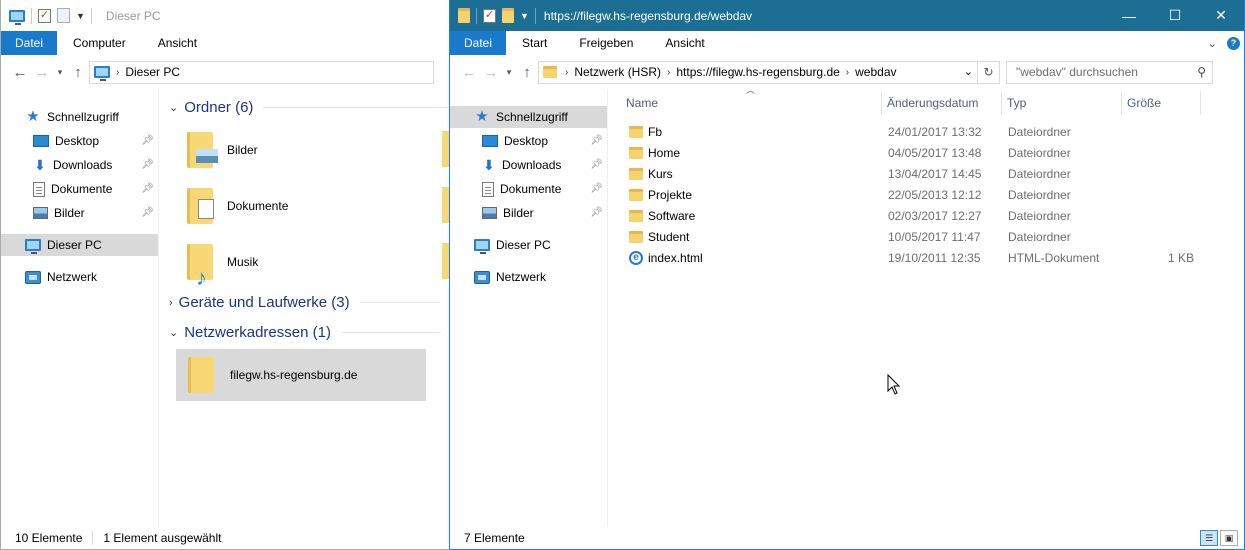  Describe the element at coordinates (1233, 43) in the screenshot. I see `help-icon: ?` at that location.